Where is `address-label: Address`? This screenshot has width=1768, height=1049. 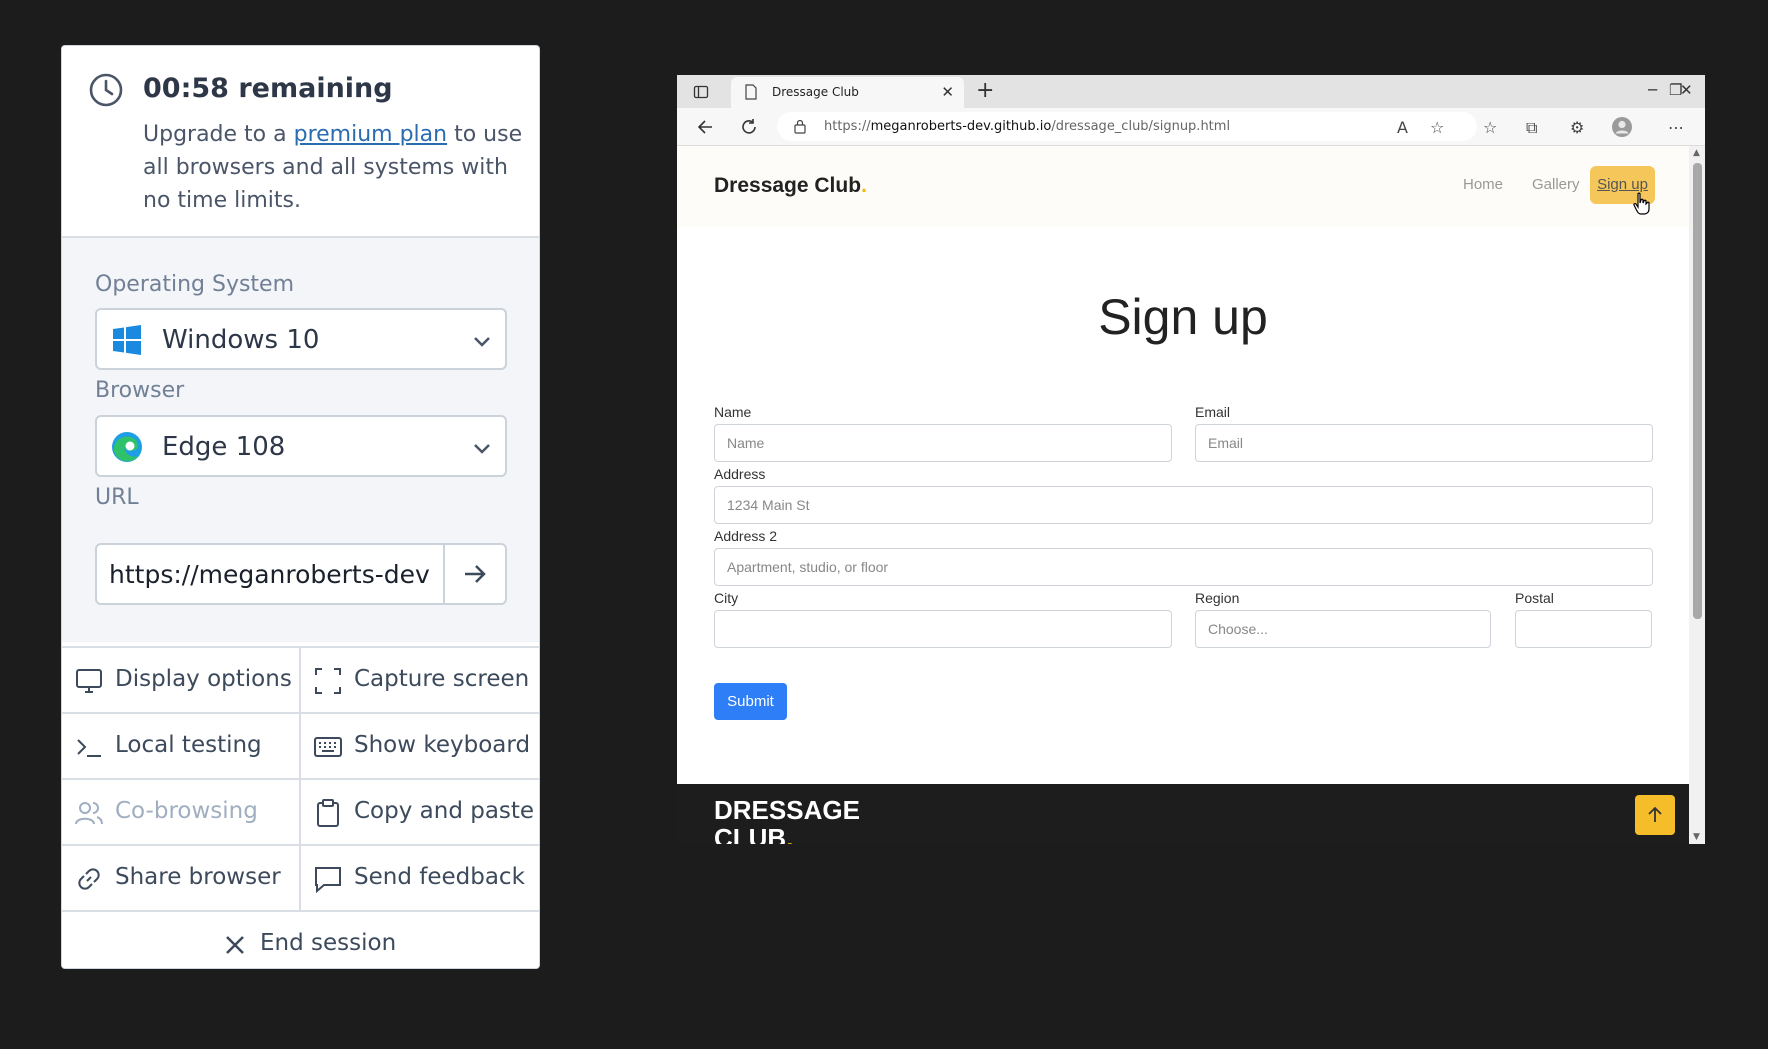
address-label: Address is located at coordinates (740, 474).